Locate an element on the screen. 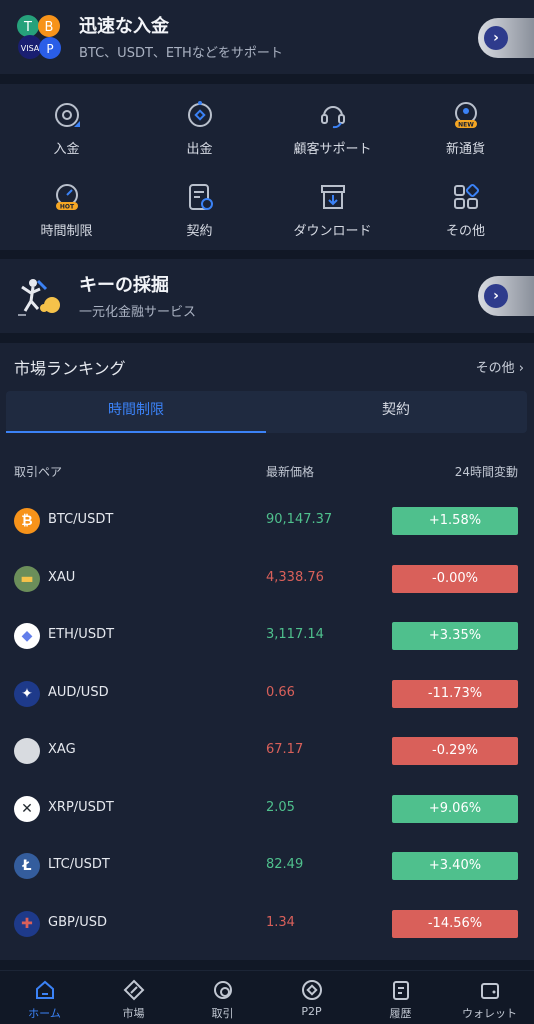 The height and width of the screenshot is (1024, 534). pair-name: AUD/USD is located at coordinates (78, 692).